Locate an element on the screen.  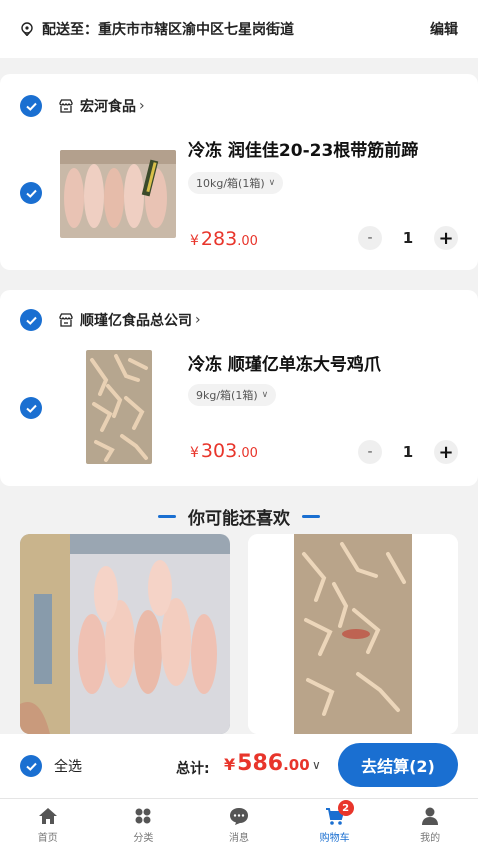
delivery-address: 配送至：重庆市市辖区渝中区七星岗街道 is located at coordinates (168, 30).